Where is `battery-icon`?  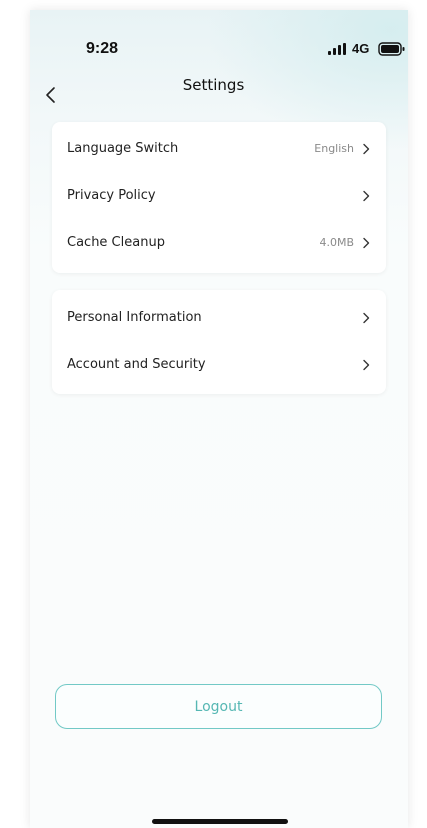 battery-icon is located at coordinates (391, 49).